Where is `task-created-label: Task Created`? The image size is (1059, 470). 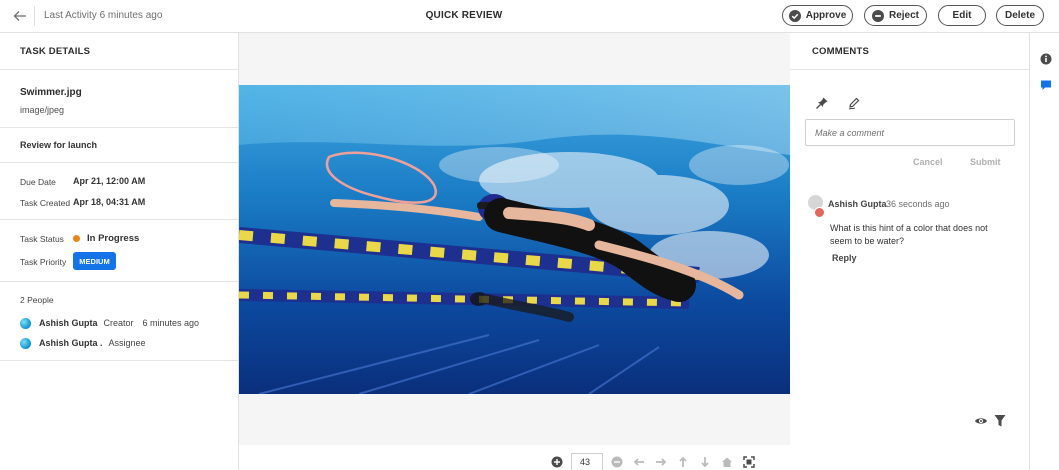 task-created-label: Task Created is located at coordinates (45, 203).